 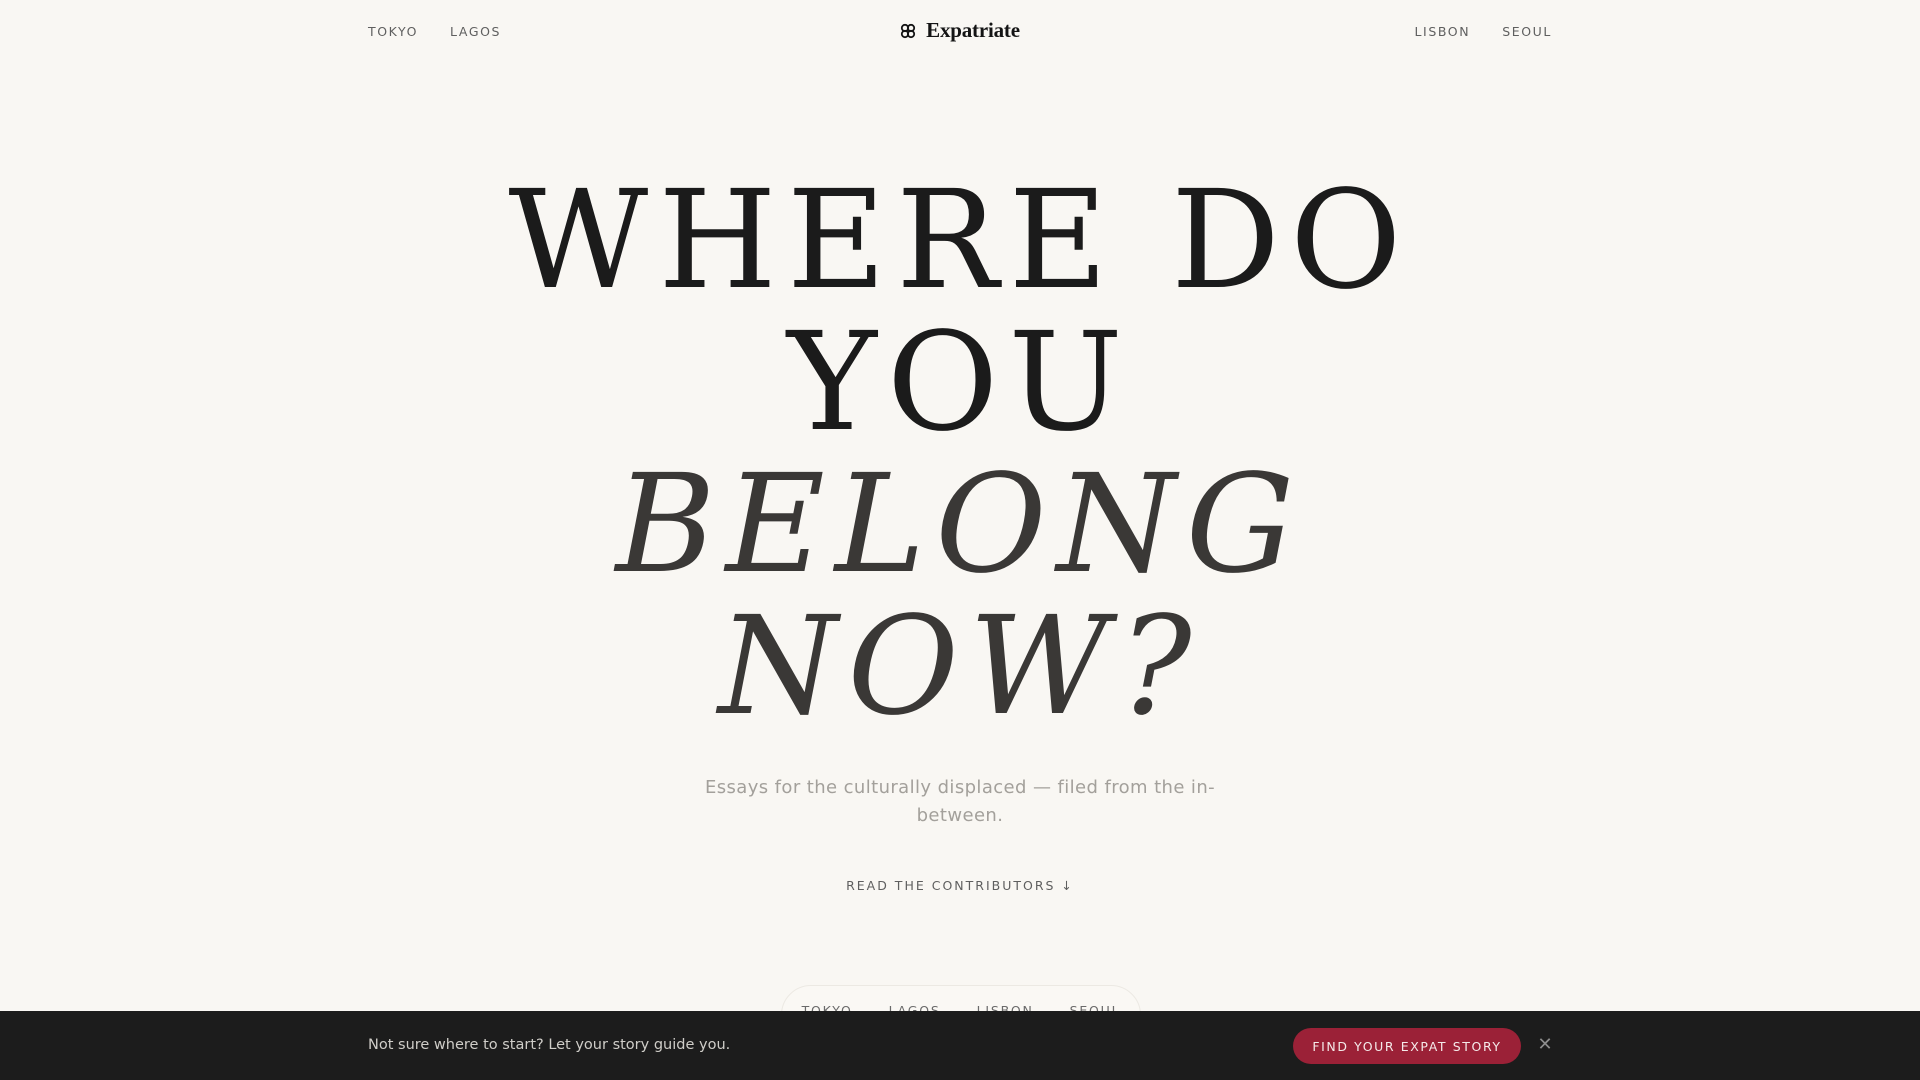 What do you see at coordinates (960, 667) in the screenshot?
I see `headline-line-4: NOW?` at bounding box center [960, 667].